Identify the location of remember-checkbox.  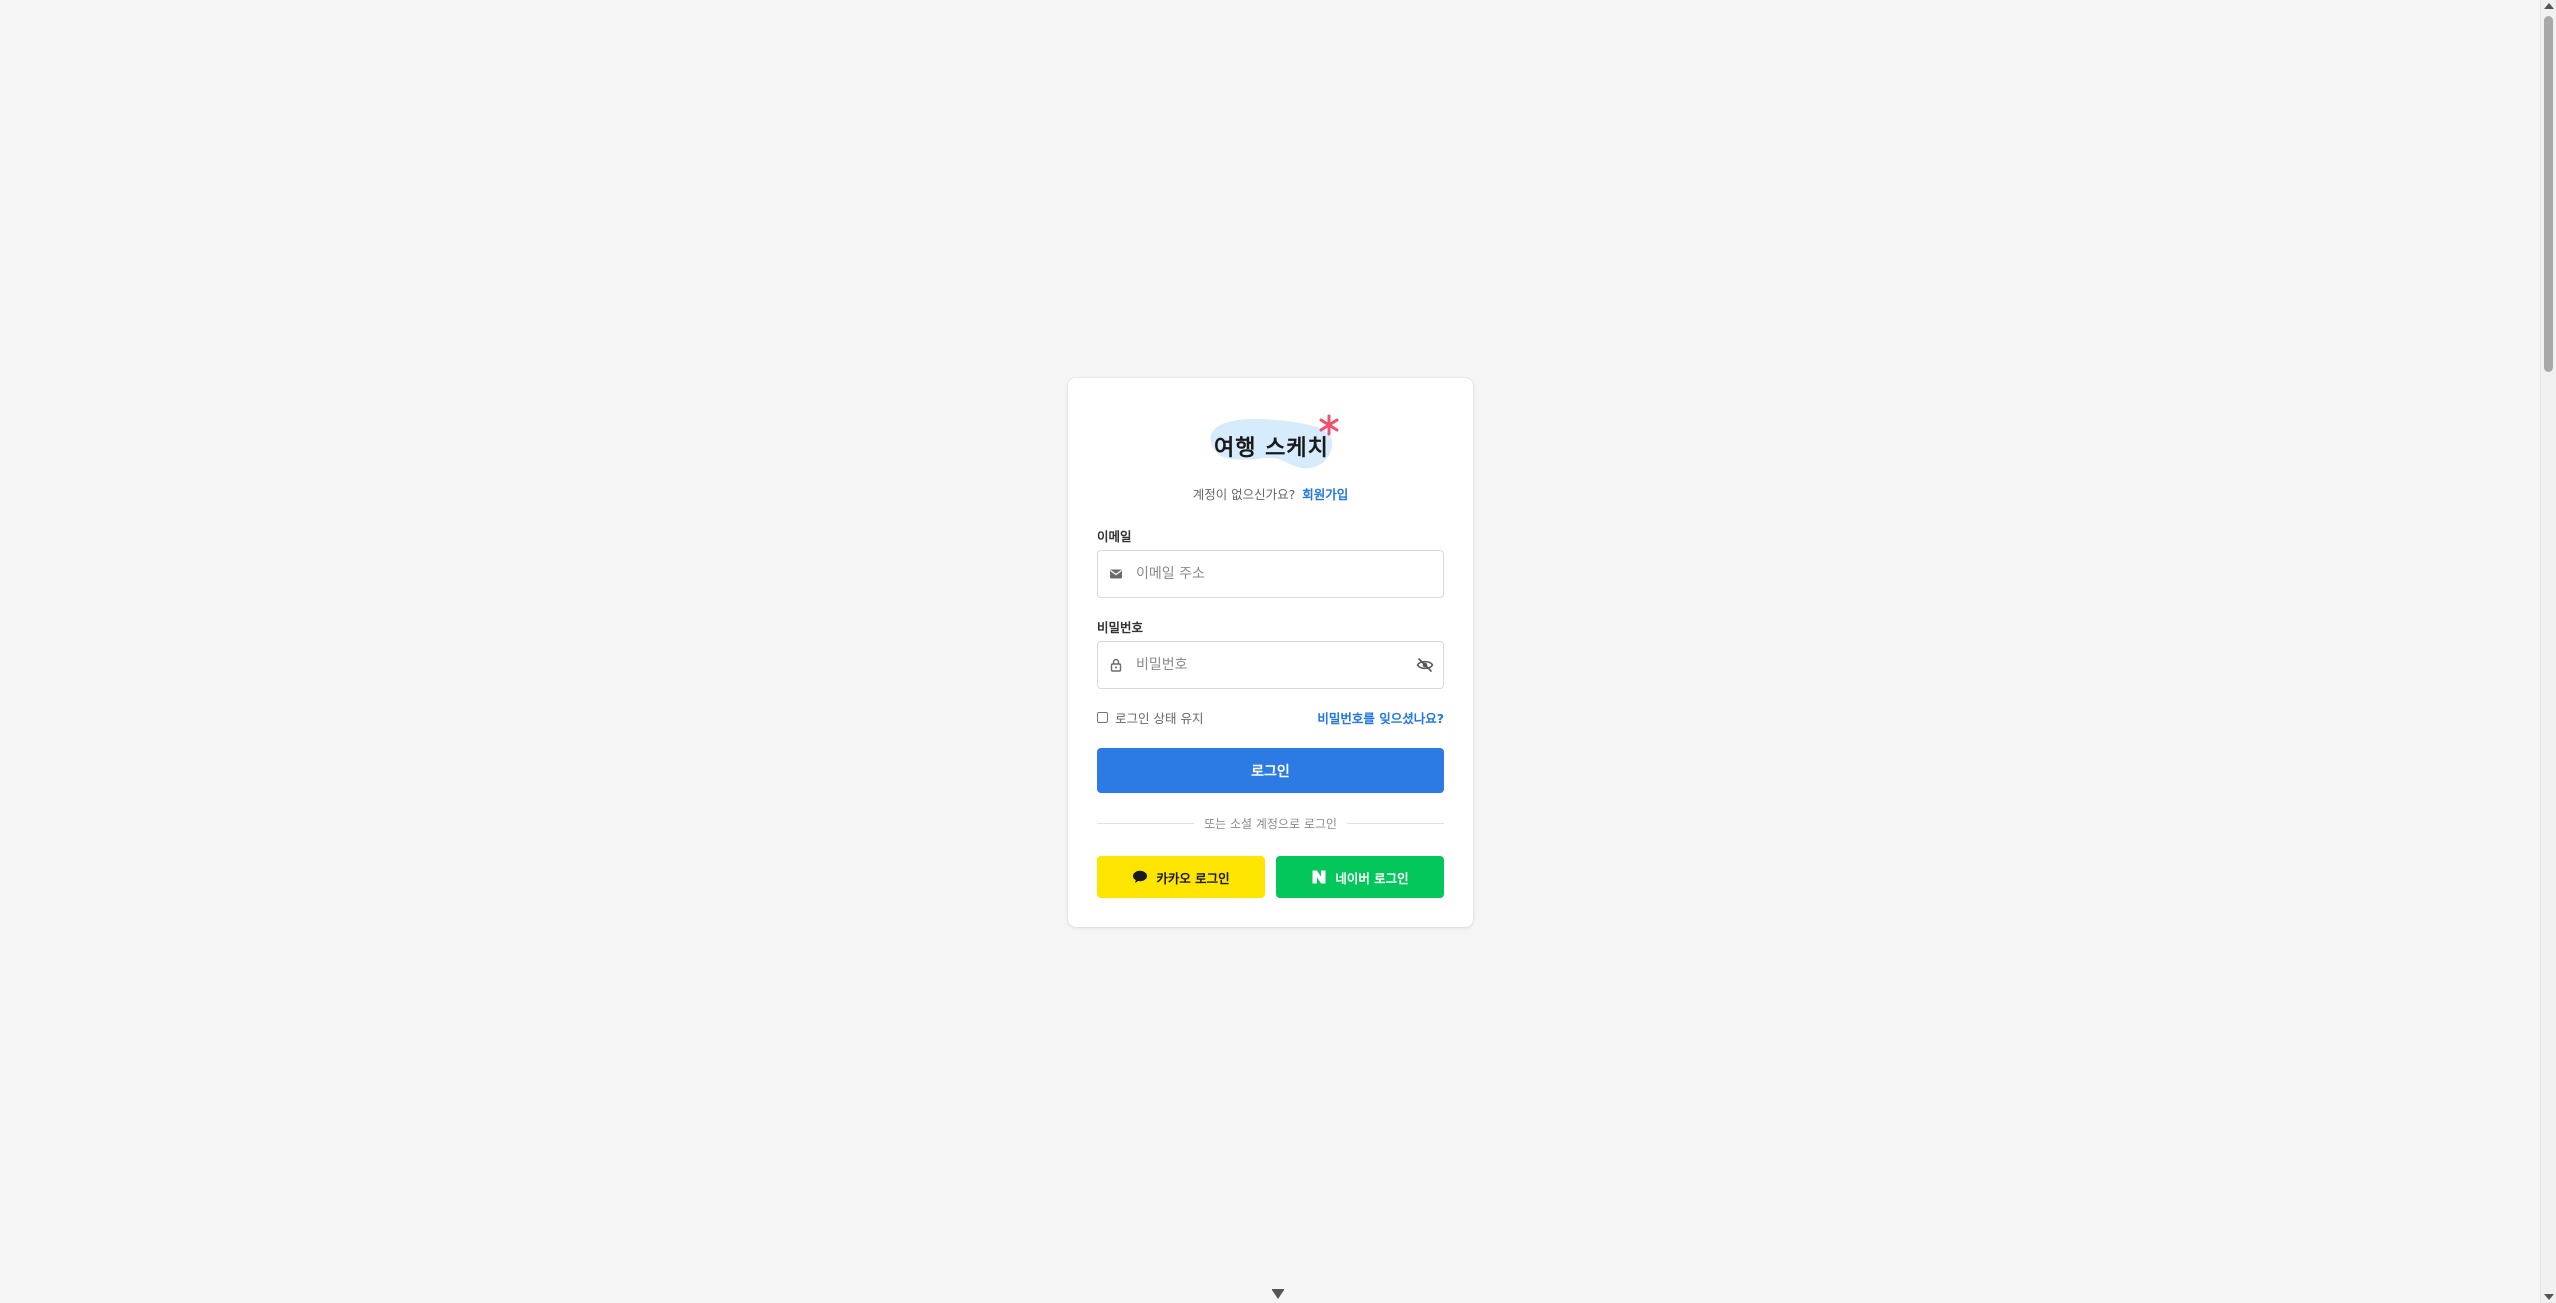
(1102, 717).